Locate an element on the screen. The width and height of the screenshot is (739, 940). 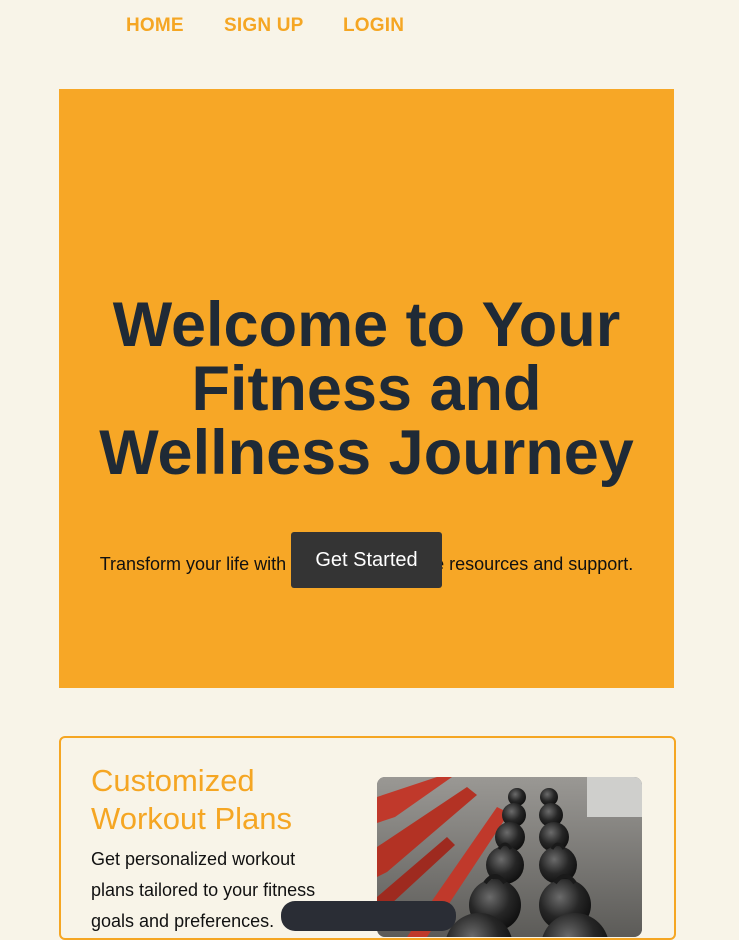
top-nav: HOME SIGN UP LOGIN is located at coordinates (369, 27).